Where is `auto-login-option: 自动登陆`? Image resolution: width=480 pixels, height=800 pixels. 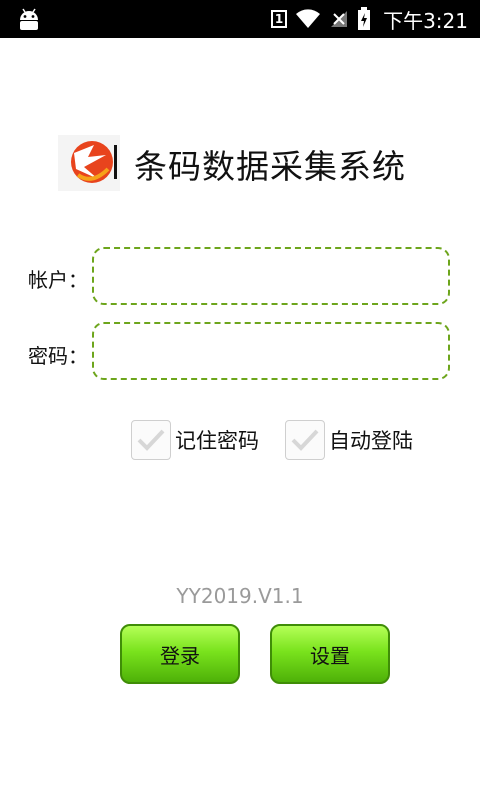
auto-login-option: 自动登陆 is located at coordinates (349, 440).